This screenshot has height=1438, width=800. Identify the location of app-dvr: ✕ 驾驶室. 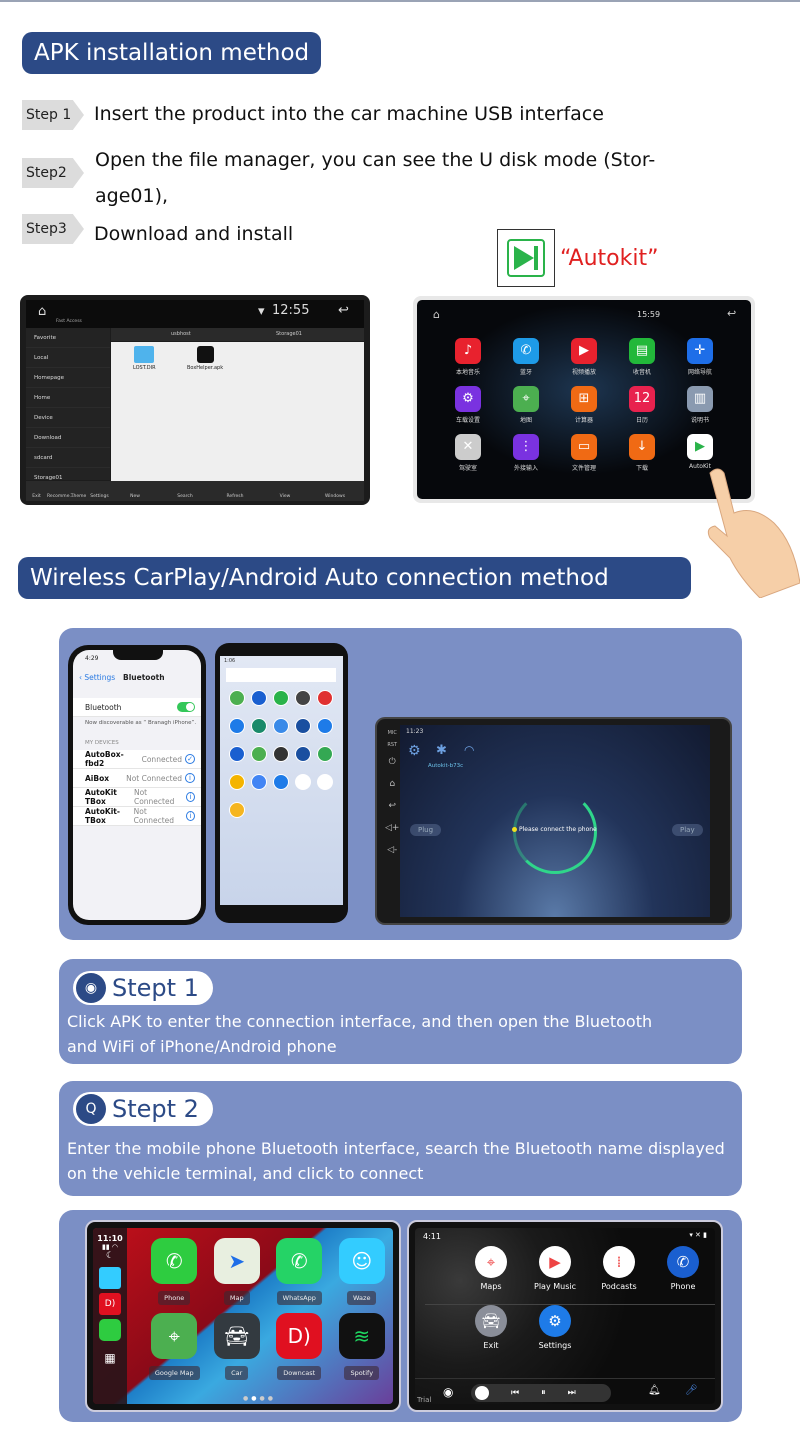
(468, 453).